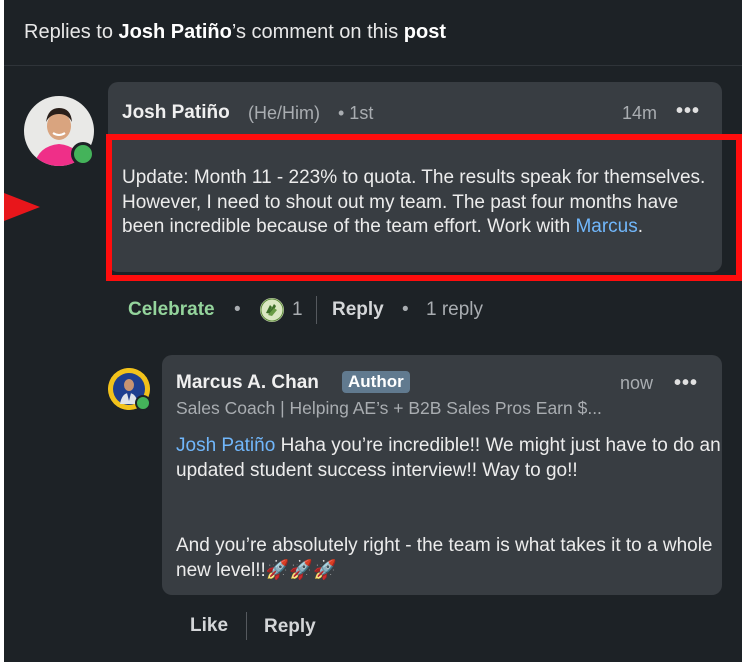 The width and height of the screenshot is (742, 666). What do you see at coordinates (22, 207) in the screenshot?
I see `annotation-arrow` at bounding box center [22, 207].